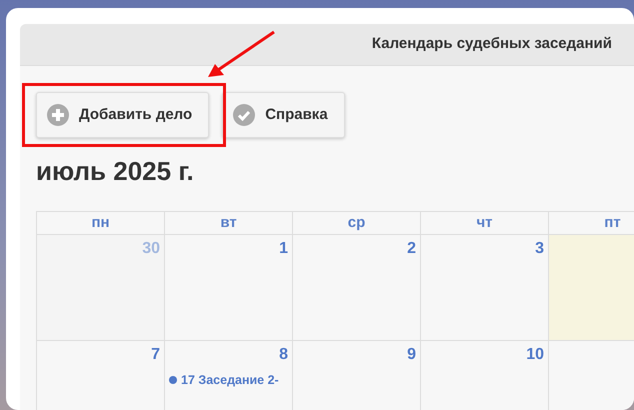 This screenshot has width=634, height=410. I want to click on weekday-header: ср, so click(357, 223).